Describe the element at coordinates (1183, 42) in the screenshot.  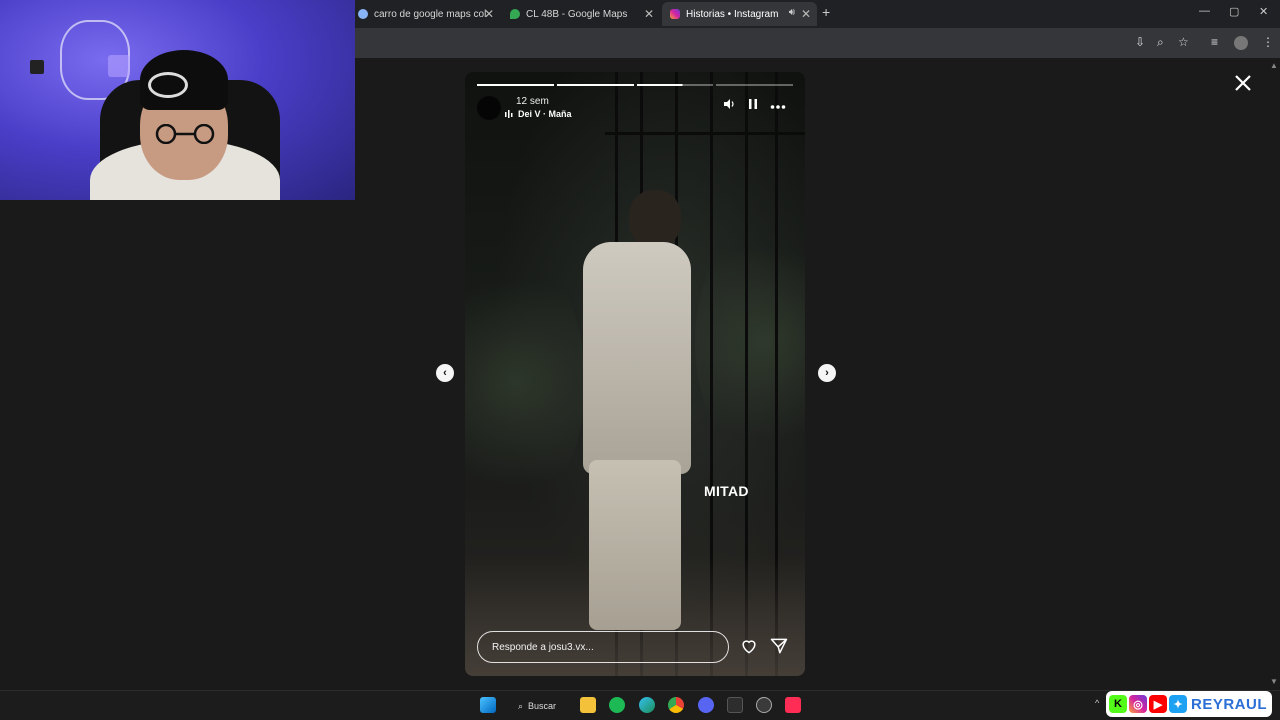
I see `bookmark-star-icon: ☆` at that location.